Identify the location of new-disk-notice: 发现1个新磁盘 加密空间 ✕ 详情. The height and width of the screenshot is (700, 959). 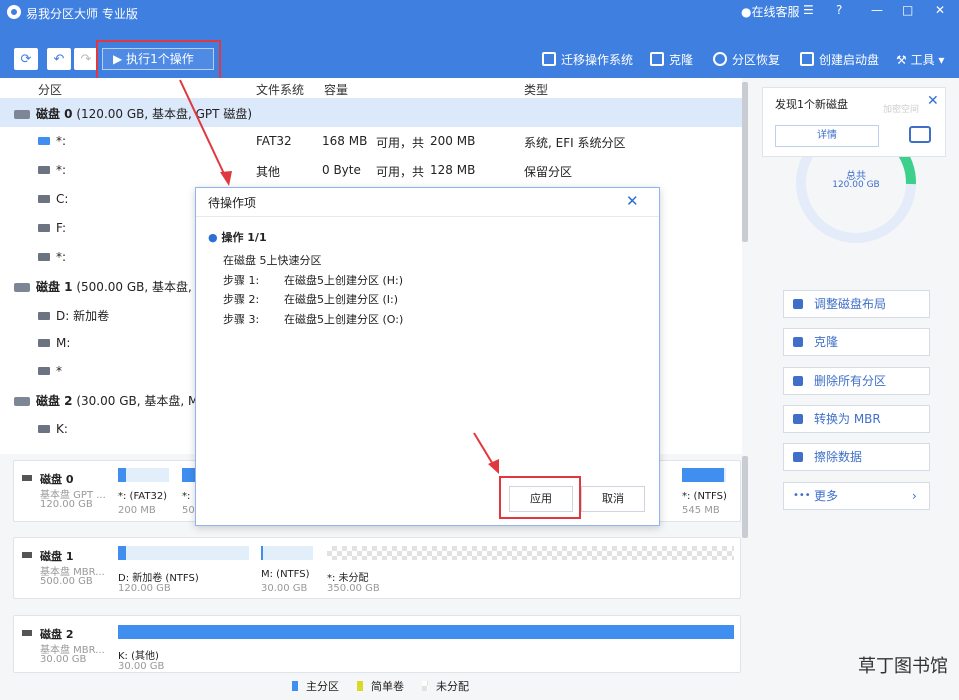
(854, 122).